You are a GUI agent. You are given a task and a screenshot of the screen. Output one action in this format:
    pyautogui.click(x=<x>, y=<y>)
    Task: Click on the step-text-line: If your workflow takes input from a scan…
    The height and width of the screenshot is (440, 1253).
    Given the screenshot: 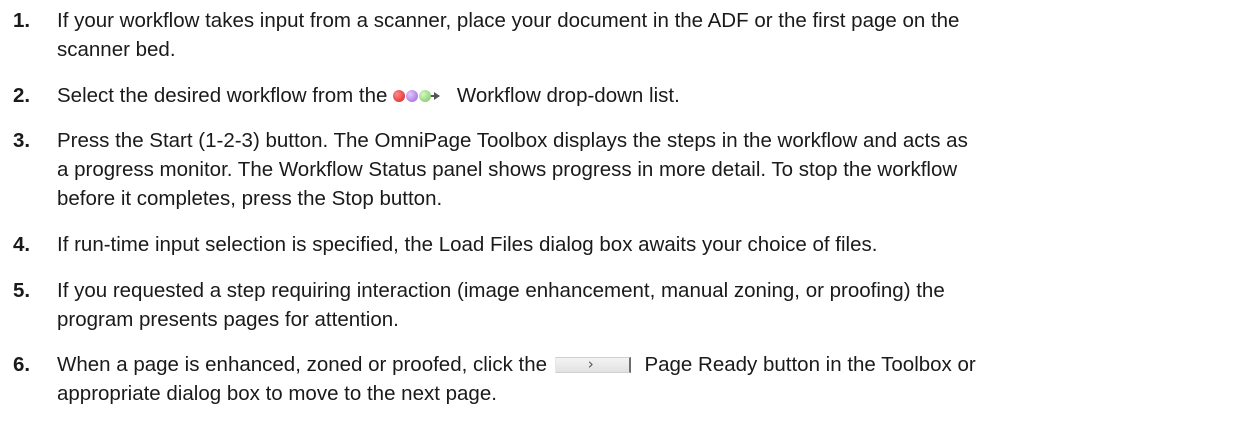 What is the action you would take?
    pyautogui.click(x=508, y=20)
    